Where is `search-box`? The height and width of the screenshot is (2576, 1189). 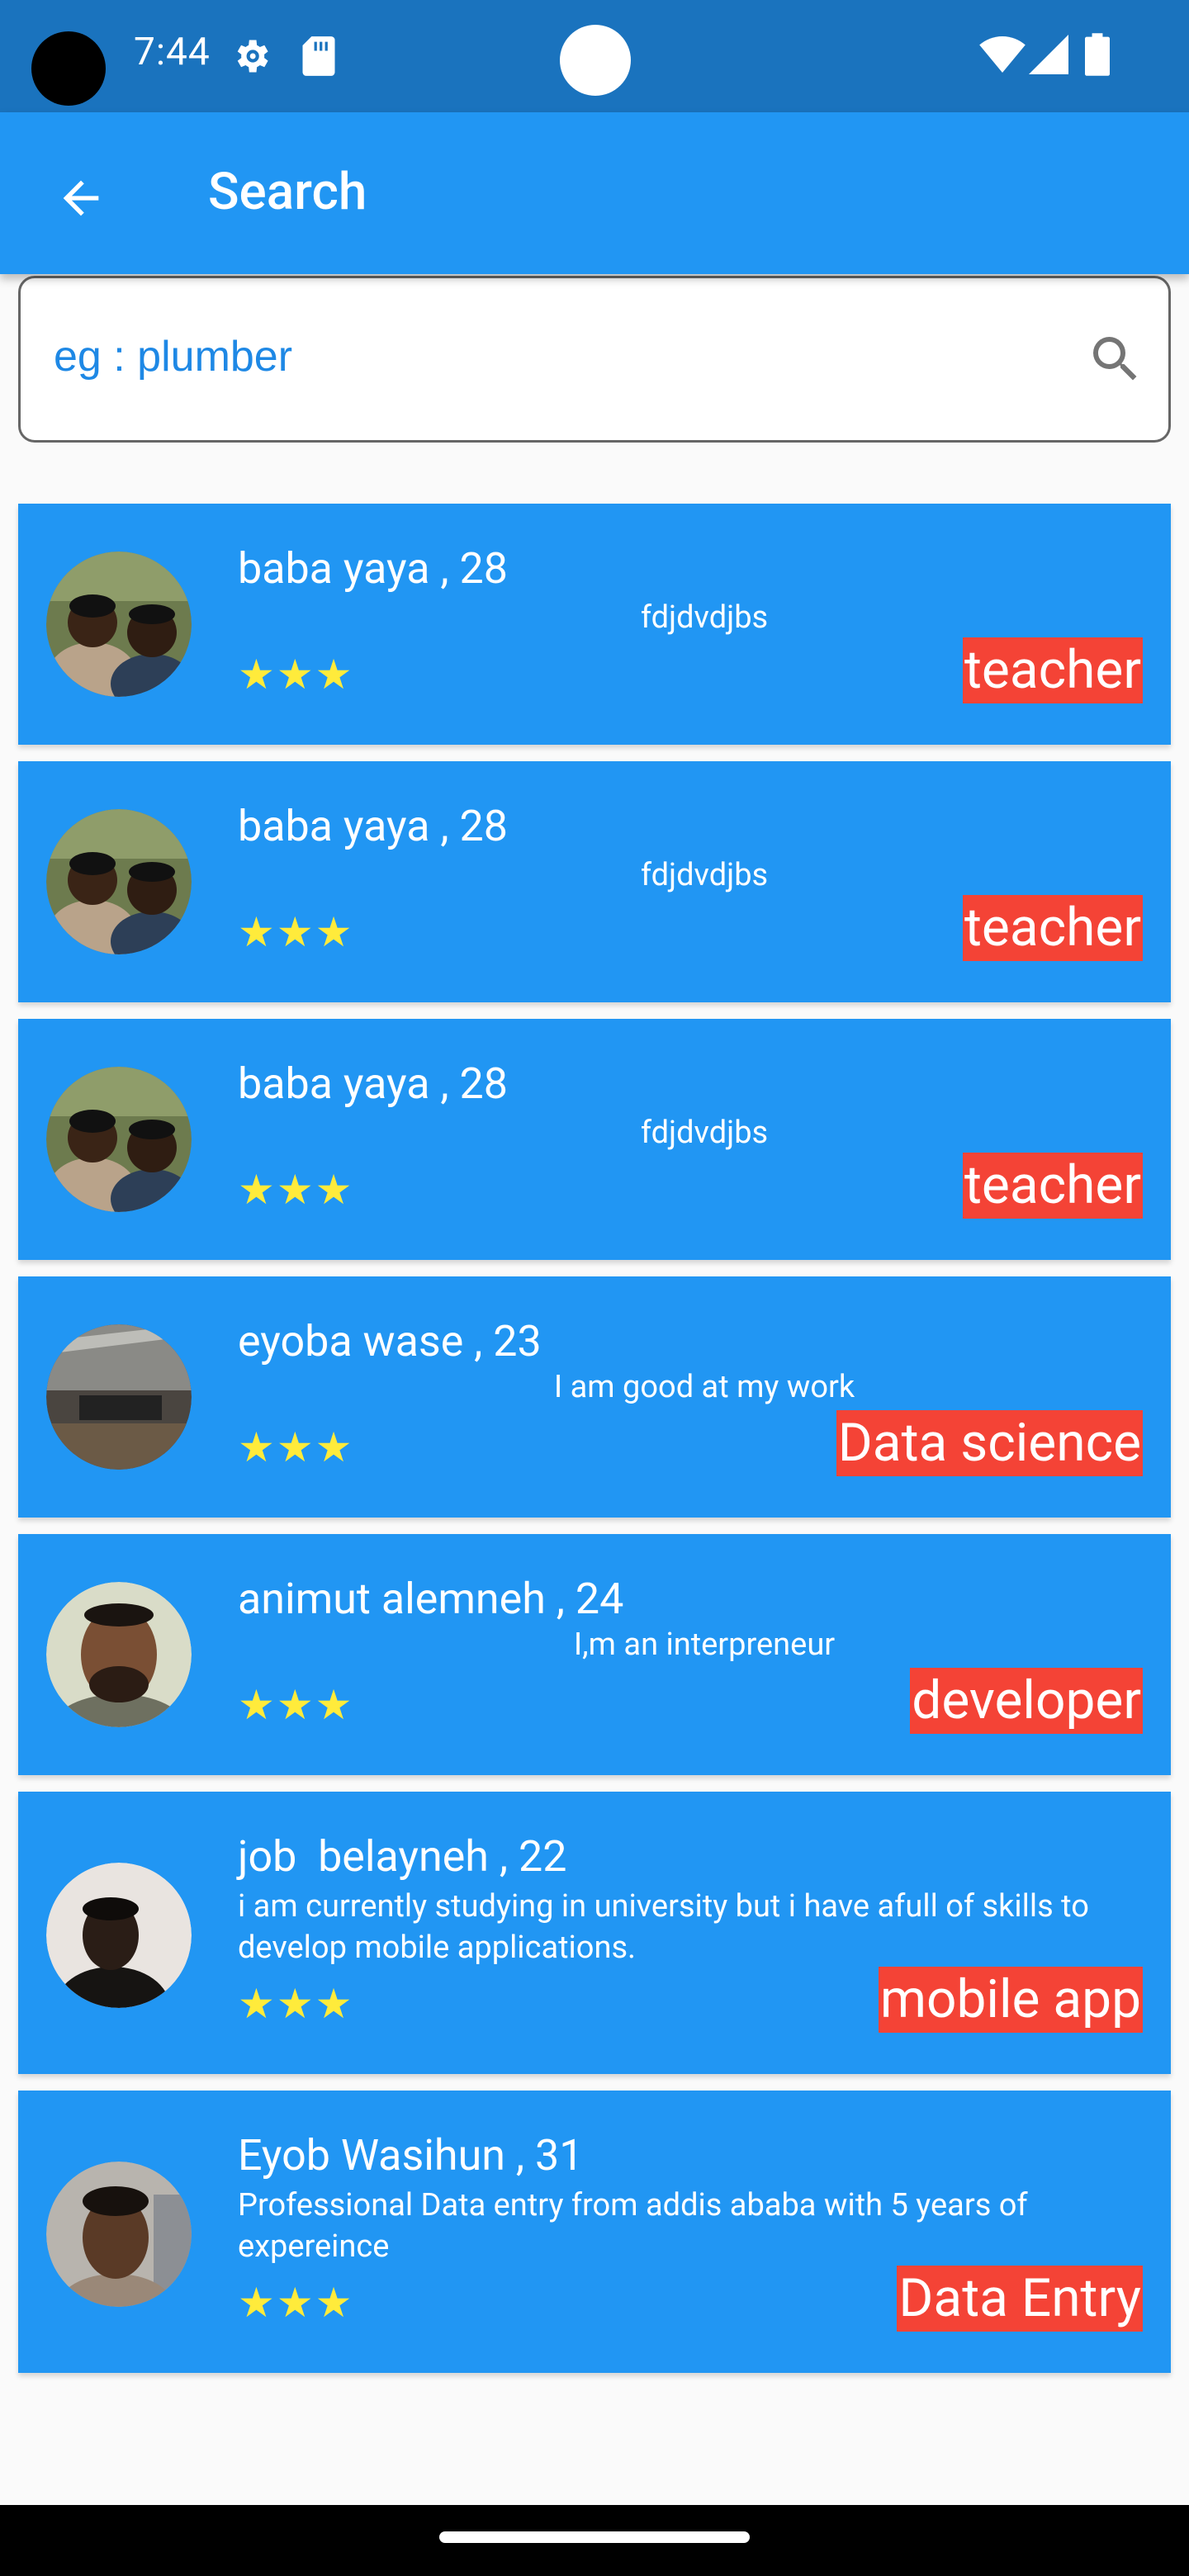
search-box is located at coordinates (594, 359).